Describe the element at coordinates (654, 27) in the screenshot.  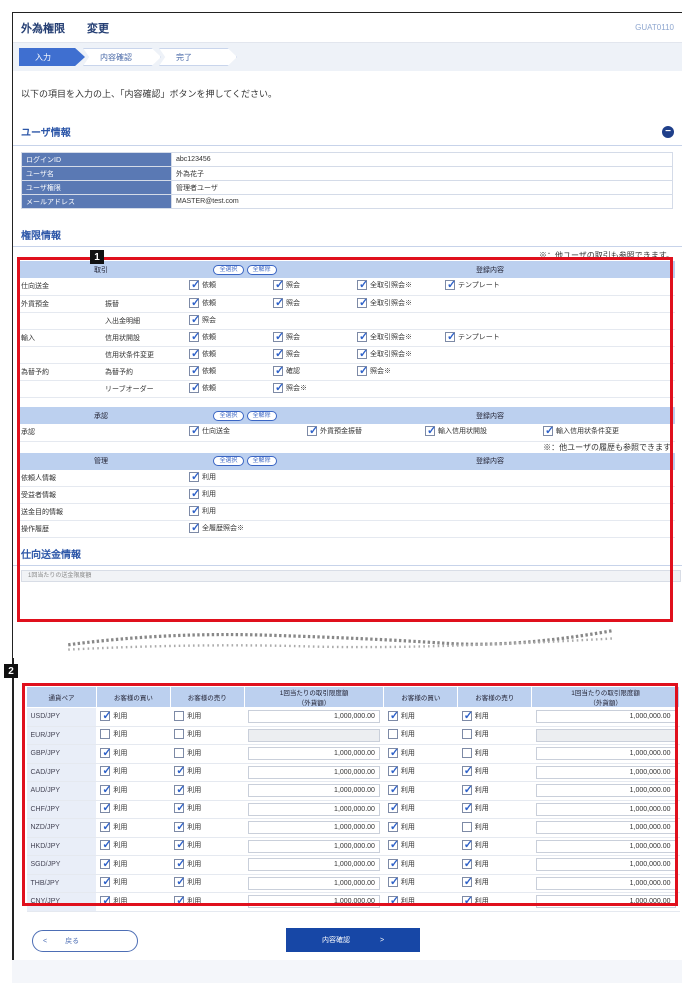
I see `screen-code: GUAT0110` at that location.